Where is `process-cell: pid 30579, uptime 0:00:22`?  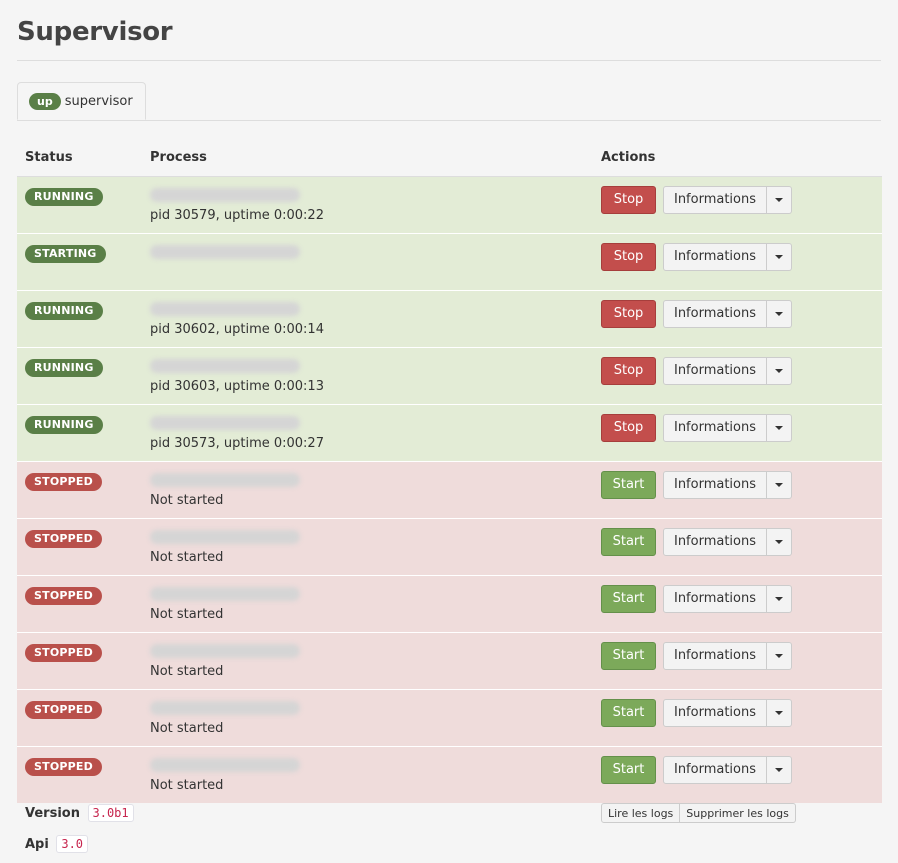 process-cell: pid 30579, uptime 0:00:22 is located at coordinates (367, 204).